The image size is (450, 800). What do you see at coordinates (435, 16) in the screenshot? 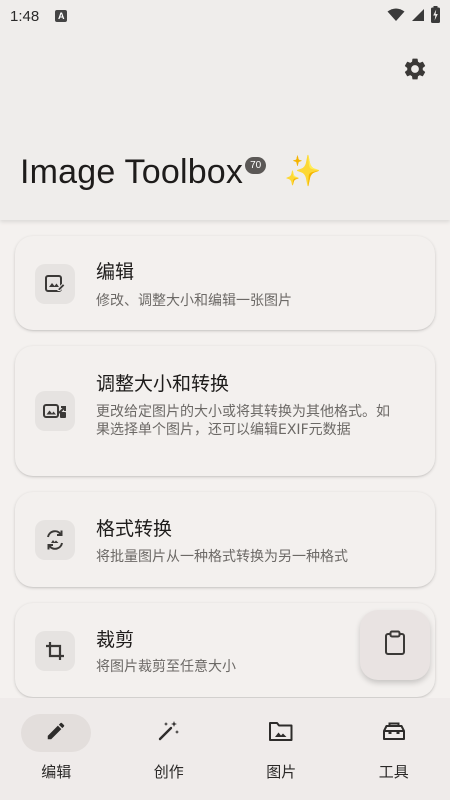
I see `battery-charging-icon` at bounding box center [435, 16].